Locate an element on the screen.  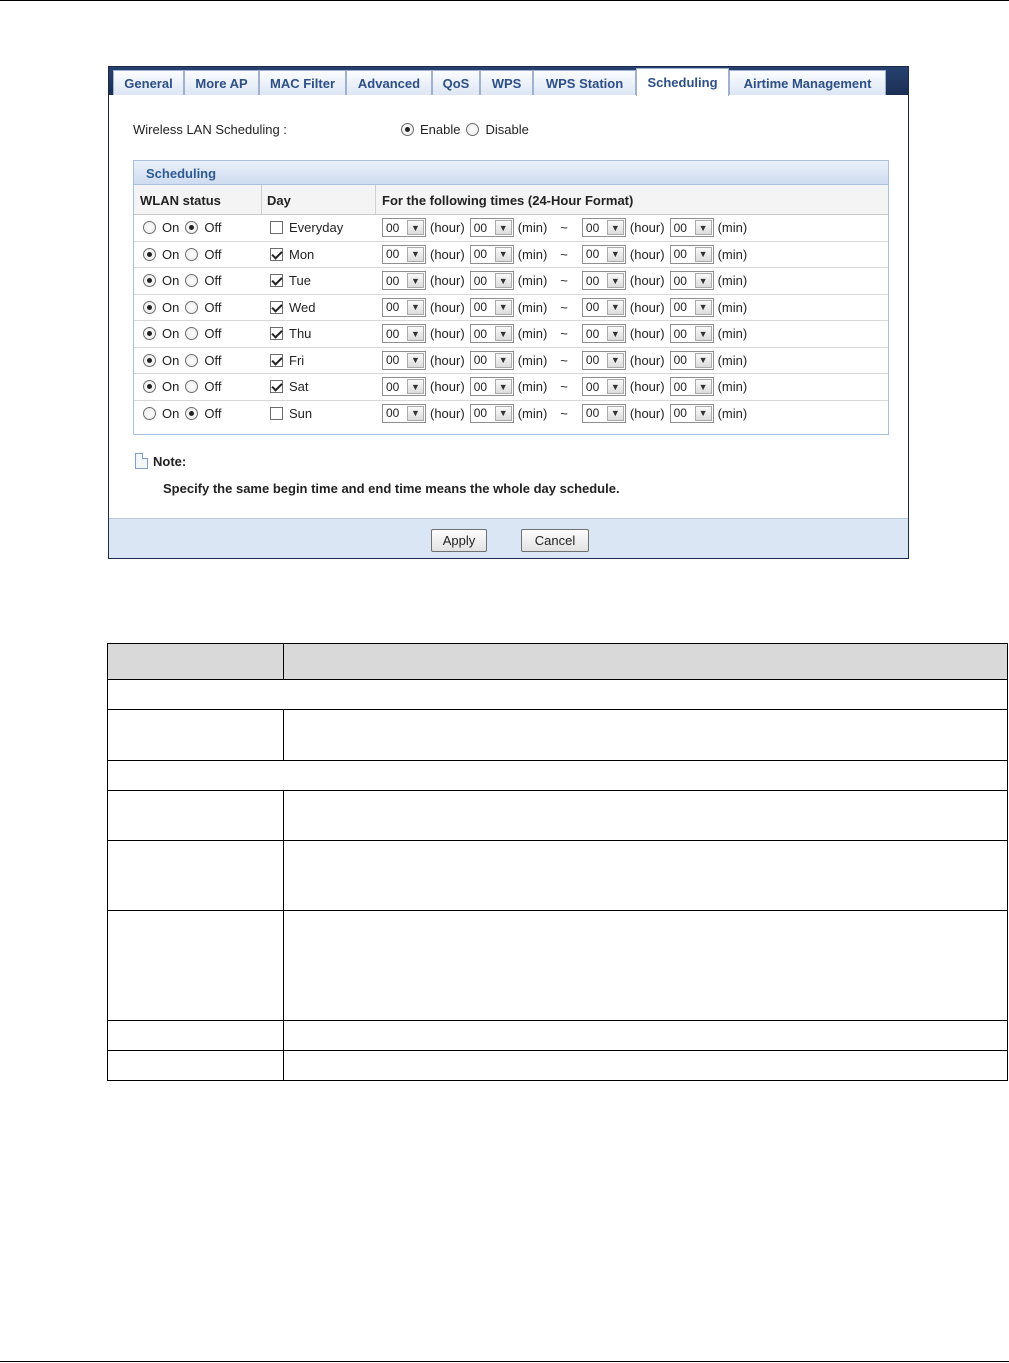
tab-general: General is located at coordinates (148, 82).